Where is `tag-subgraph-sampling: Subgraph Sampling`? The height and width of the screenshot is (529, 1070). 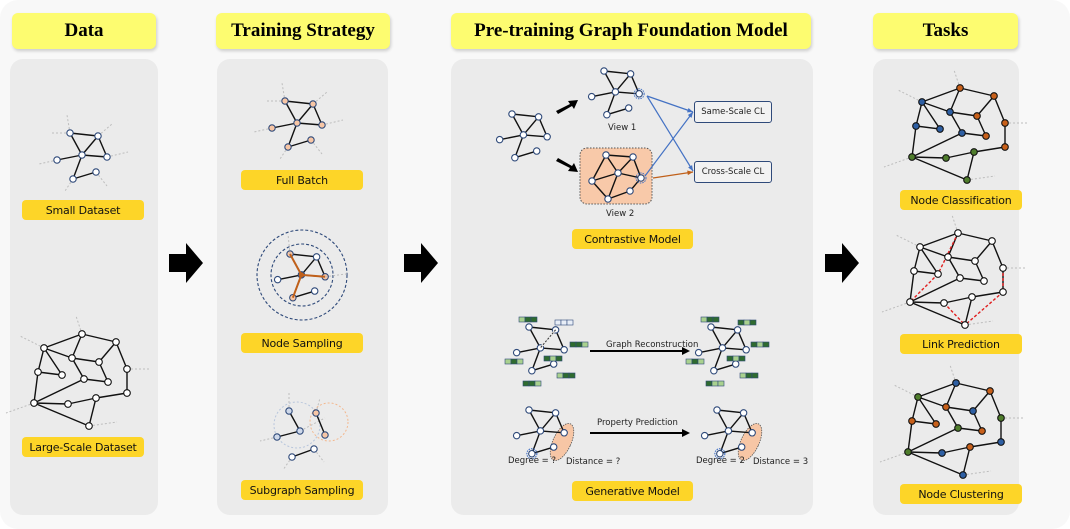 tag-subgraph-sampling: Subgraph Sampling is located at coordinates (302, 490).